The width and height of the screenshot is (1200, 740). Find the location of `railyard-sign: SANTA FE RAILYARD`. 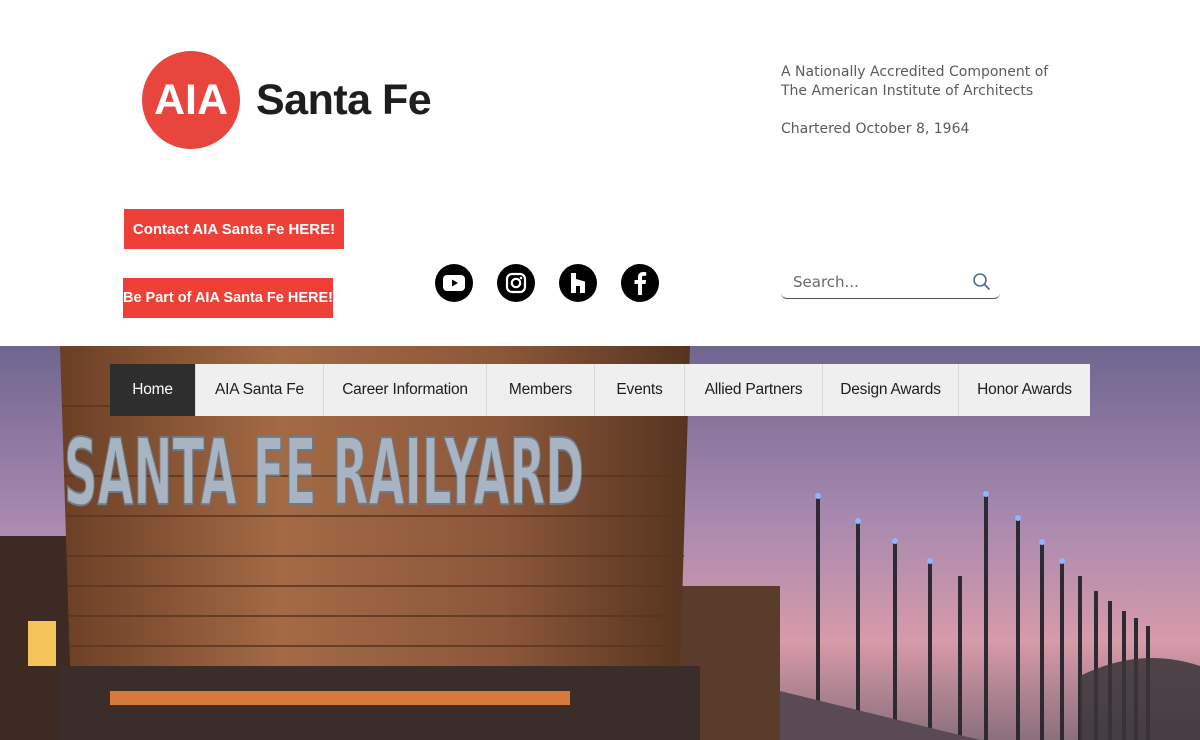

railyard-sign: SANTA FE RAILYARD is located at coordinates (324, 472).